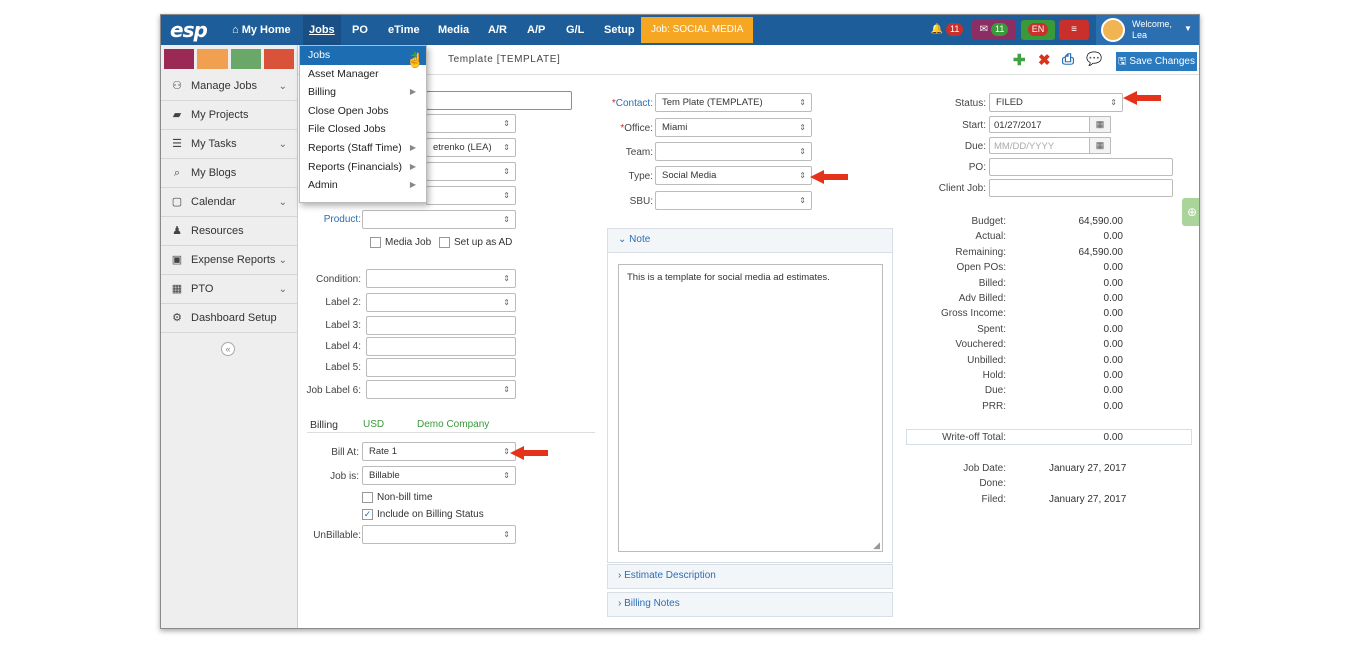 This screenshot has width=1370, height=647. What do you see at coordinates (1081, 188) in the screenshot?
I see `client-job-input` at bounding box center [1081, 188].